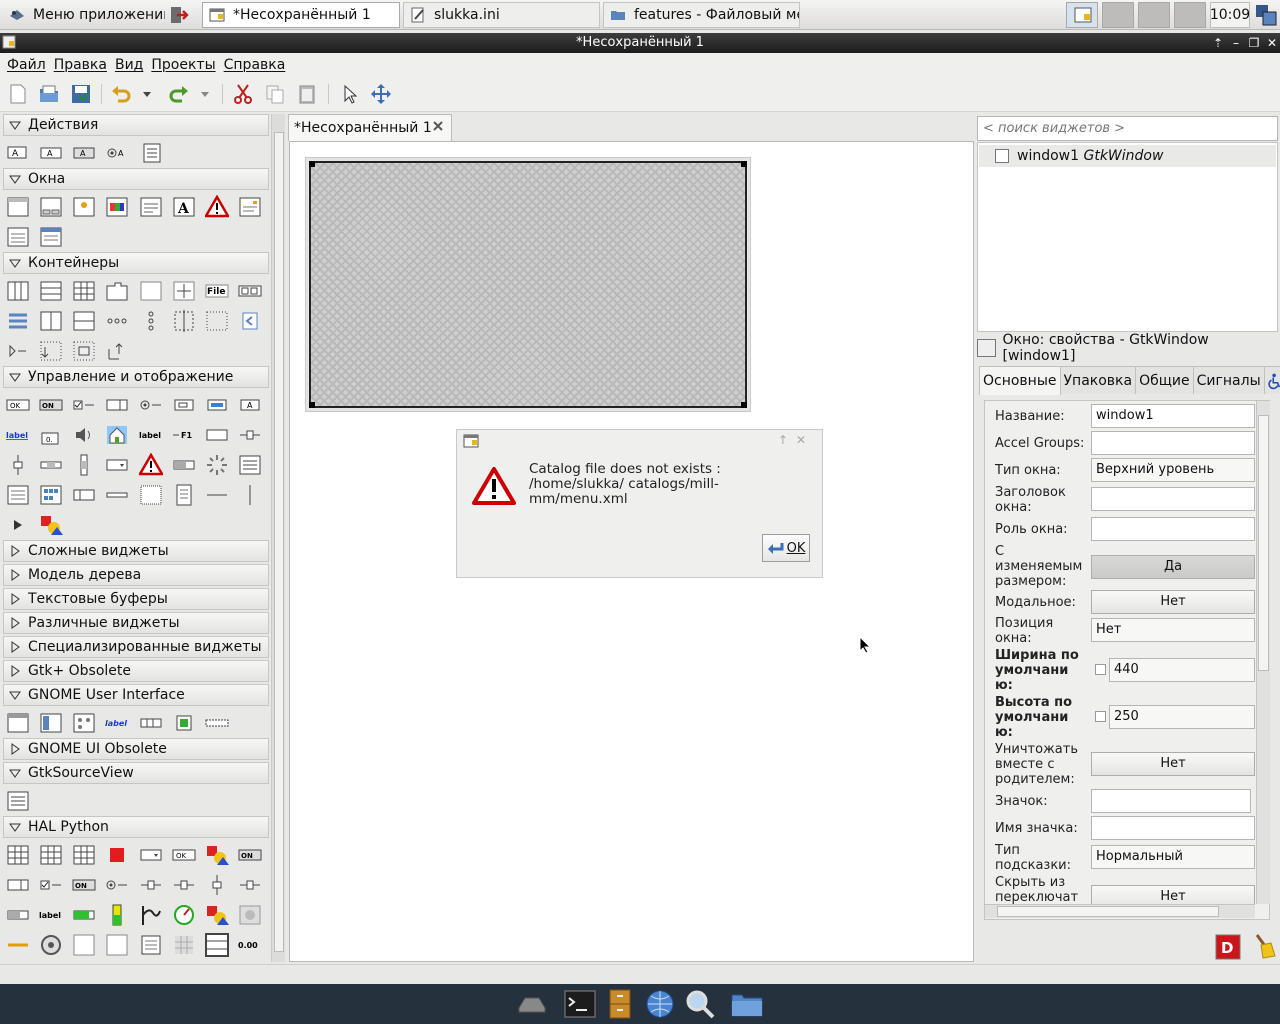 The image size is (1280, 1024). Describe the element at coordinates (51, 291) in the screenshot. I see `vbox-icon` at that location.